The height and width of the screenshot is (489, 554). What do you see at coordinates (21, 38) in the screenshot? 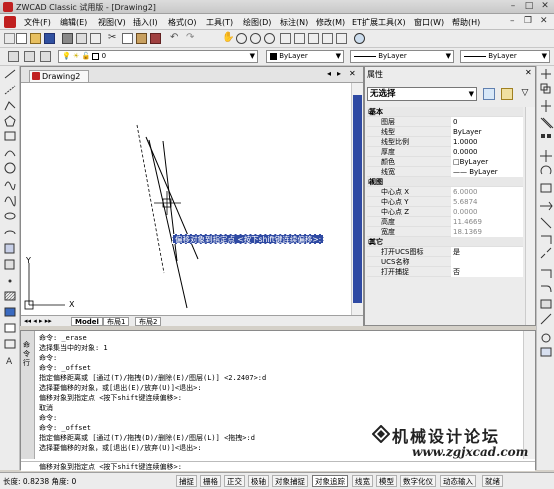
I see `new-file-icon` at bounding box center [21, 38].